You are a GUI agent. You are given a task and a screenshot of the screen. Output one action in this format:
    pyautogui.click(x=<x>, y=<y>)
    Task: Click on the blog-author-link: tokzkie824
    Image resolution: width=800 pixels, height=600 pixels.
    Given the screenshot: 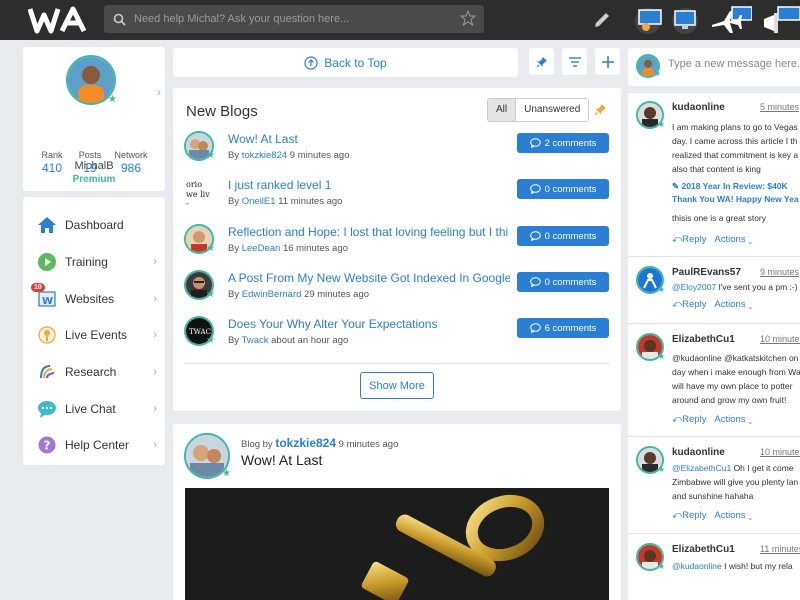 What is the action you would take?
    pyautogui.click(x=264, y=155)
    